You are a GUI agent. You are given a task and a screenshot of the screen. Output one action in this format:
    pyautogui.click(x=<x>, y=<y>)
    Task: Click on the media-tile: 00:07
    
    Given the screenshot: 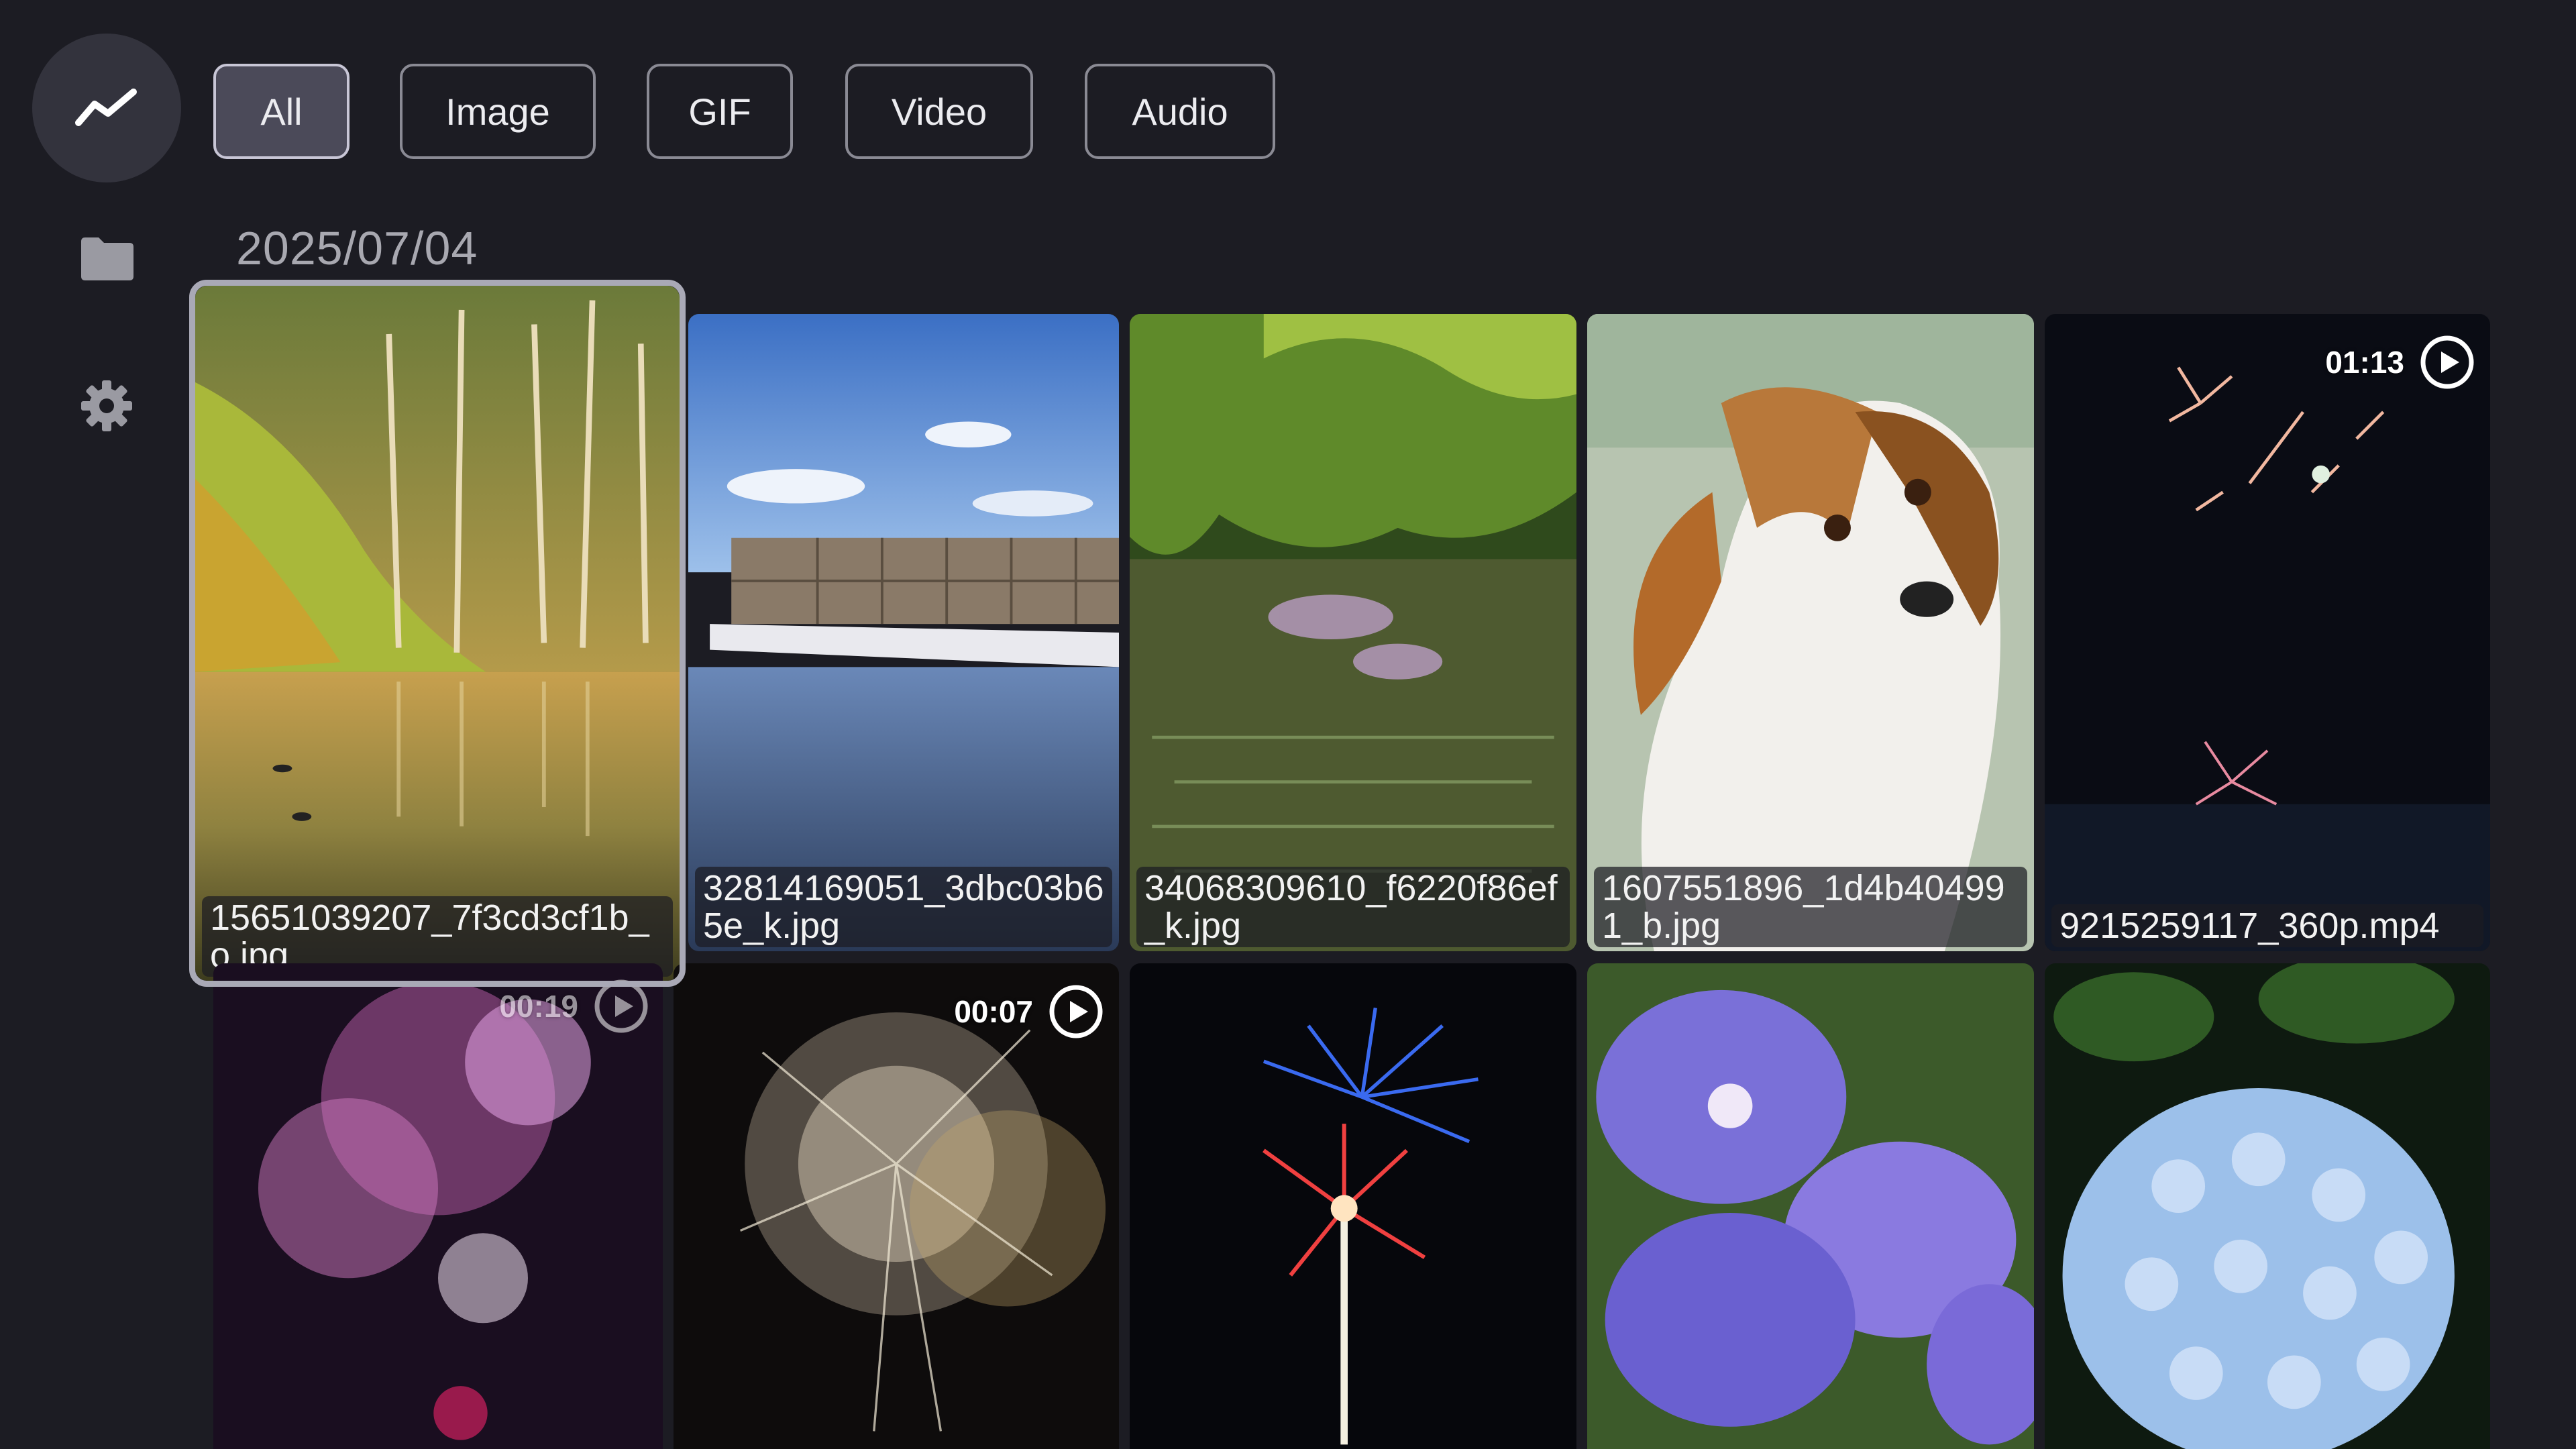 What is the action you would take?
    pyautogui.click(x=896, y=1206)
    